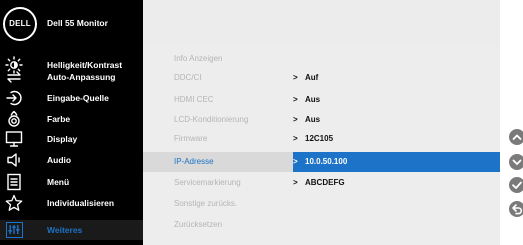 The width and height of the screenshot is (523, 245). I want to click on submenu-row-lcd-conditioning: LCD-Konditionierung > Aus, so click(321, 120).